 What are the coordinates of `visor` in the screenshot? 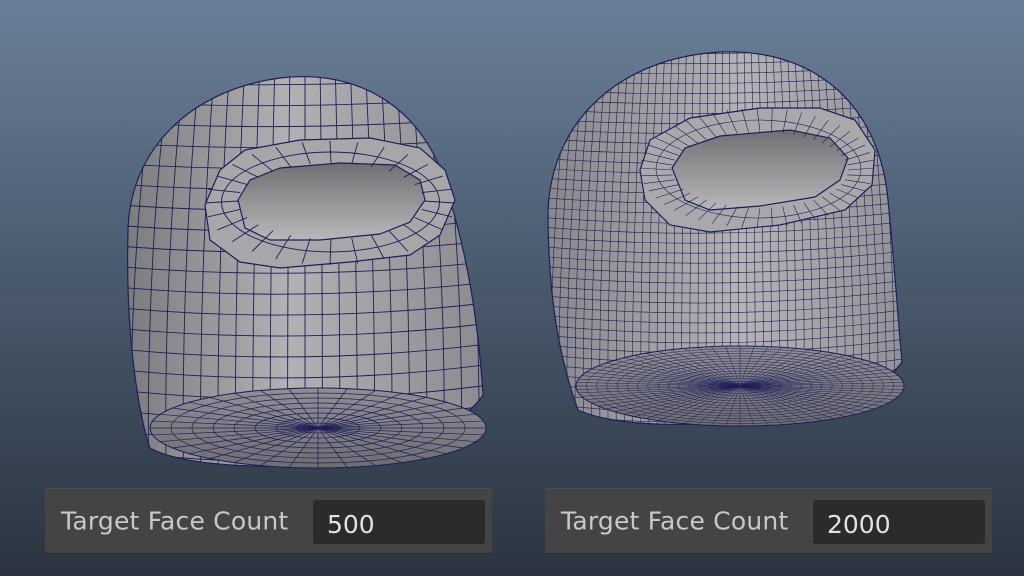 It's located at (330, 203).